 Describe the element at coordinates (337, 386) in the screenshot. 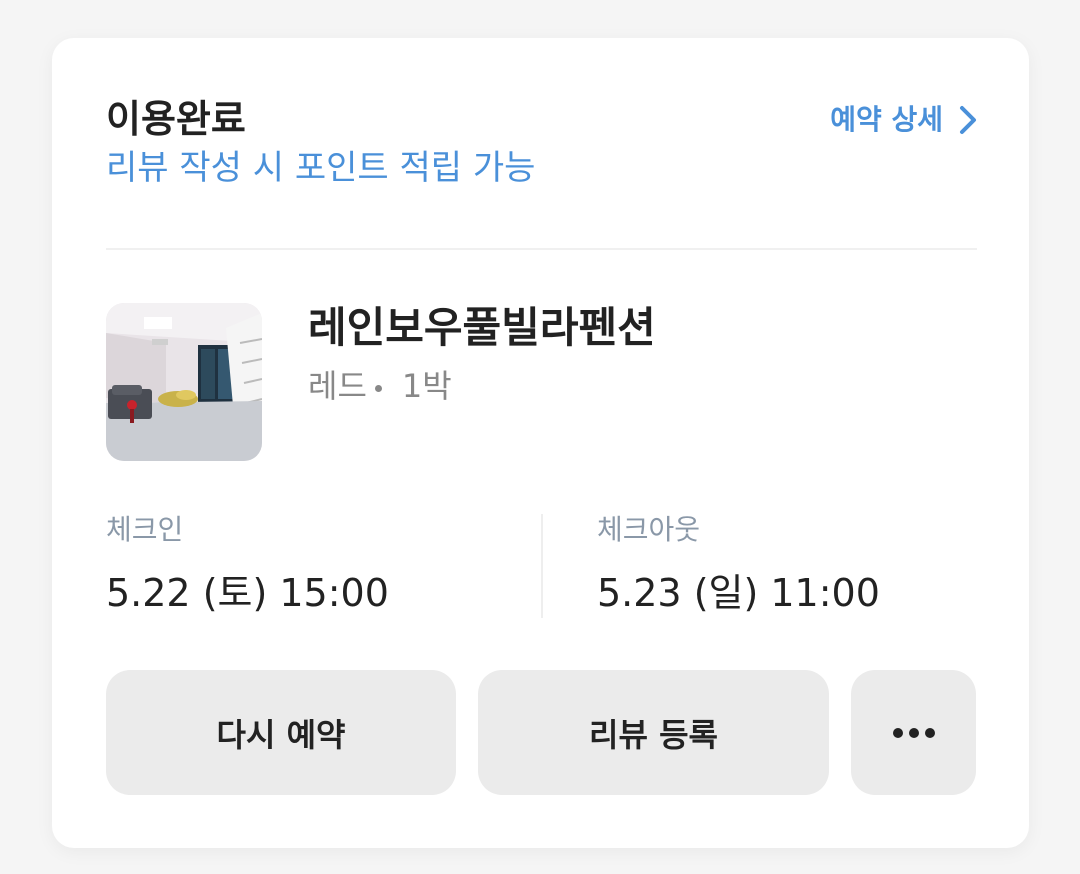

I see `room-name: 레드` at that location.